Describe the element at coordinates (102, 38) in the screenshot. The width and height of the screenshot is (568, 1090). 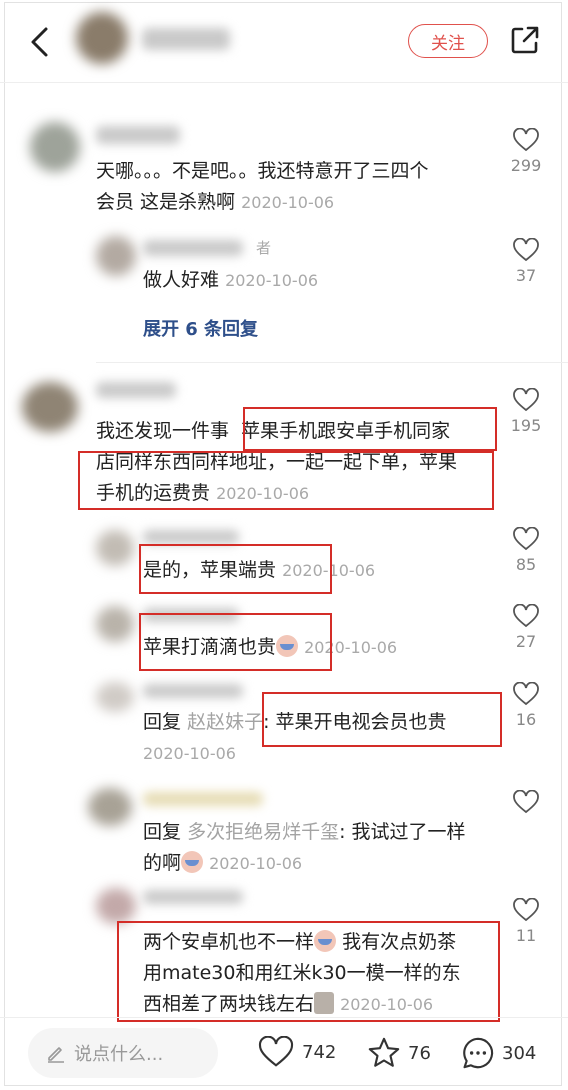
I see `author-avatar` at that location.